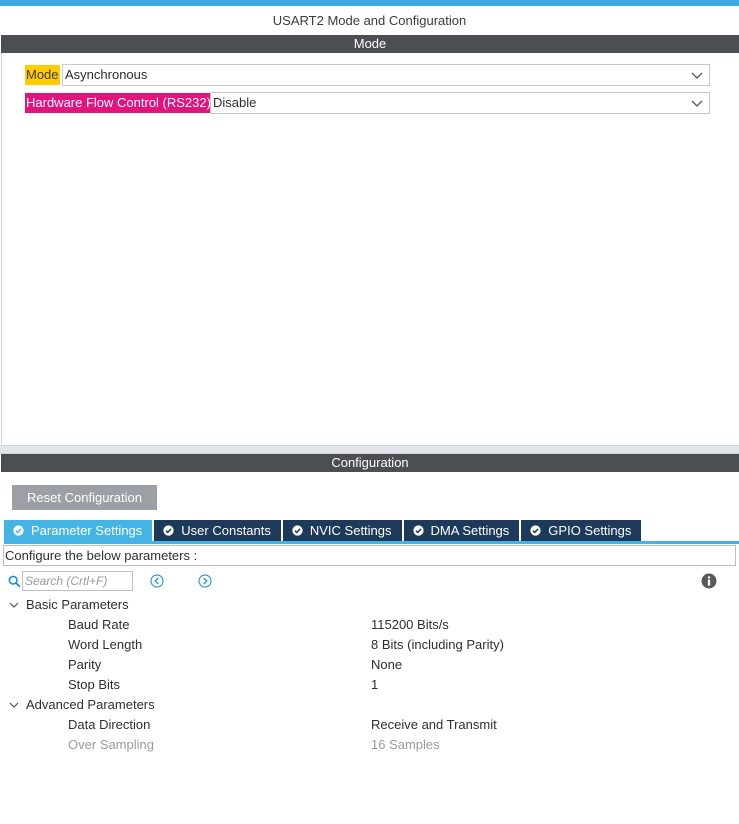 The height and width of the screenshot is (824, 739). What do you see at coordinates (87, 530) in the screenshot?
I see `tab-label: Parameter Settings` at bounding box center [87, 530].